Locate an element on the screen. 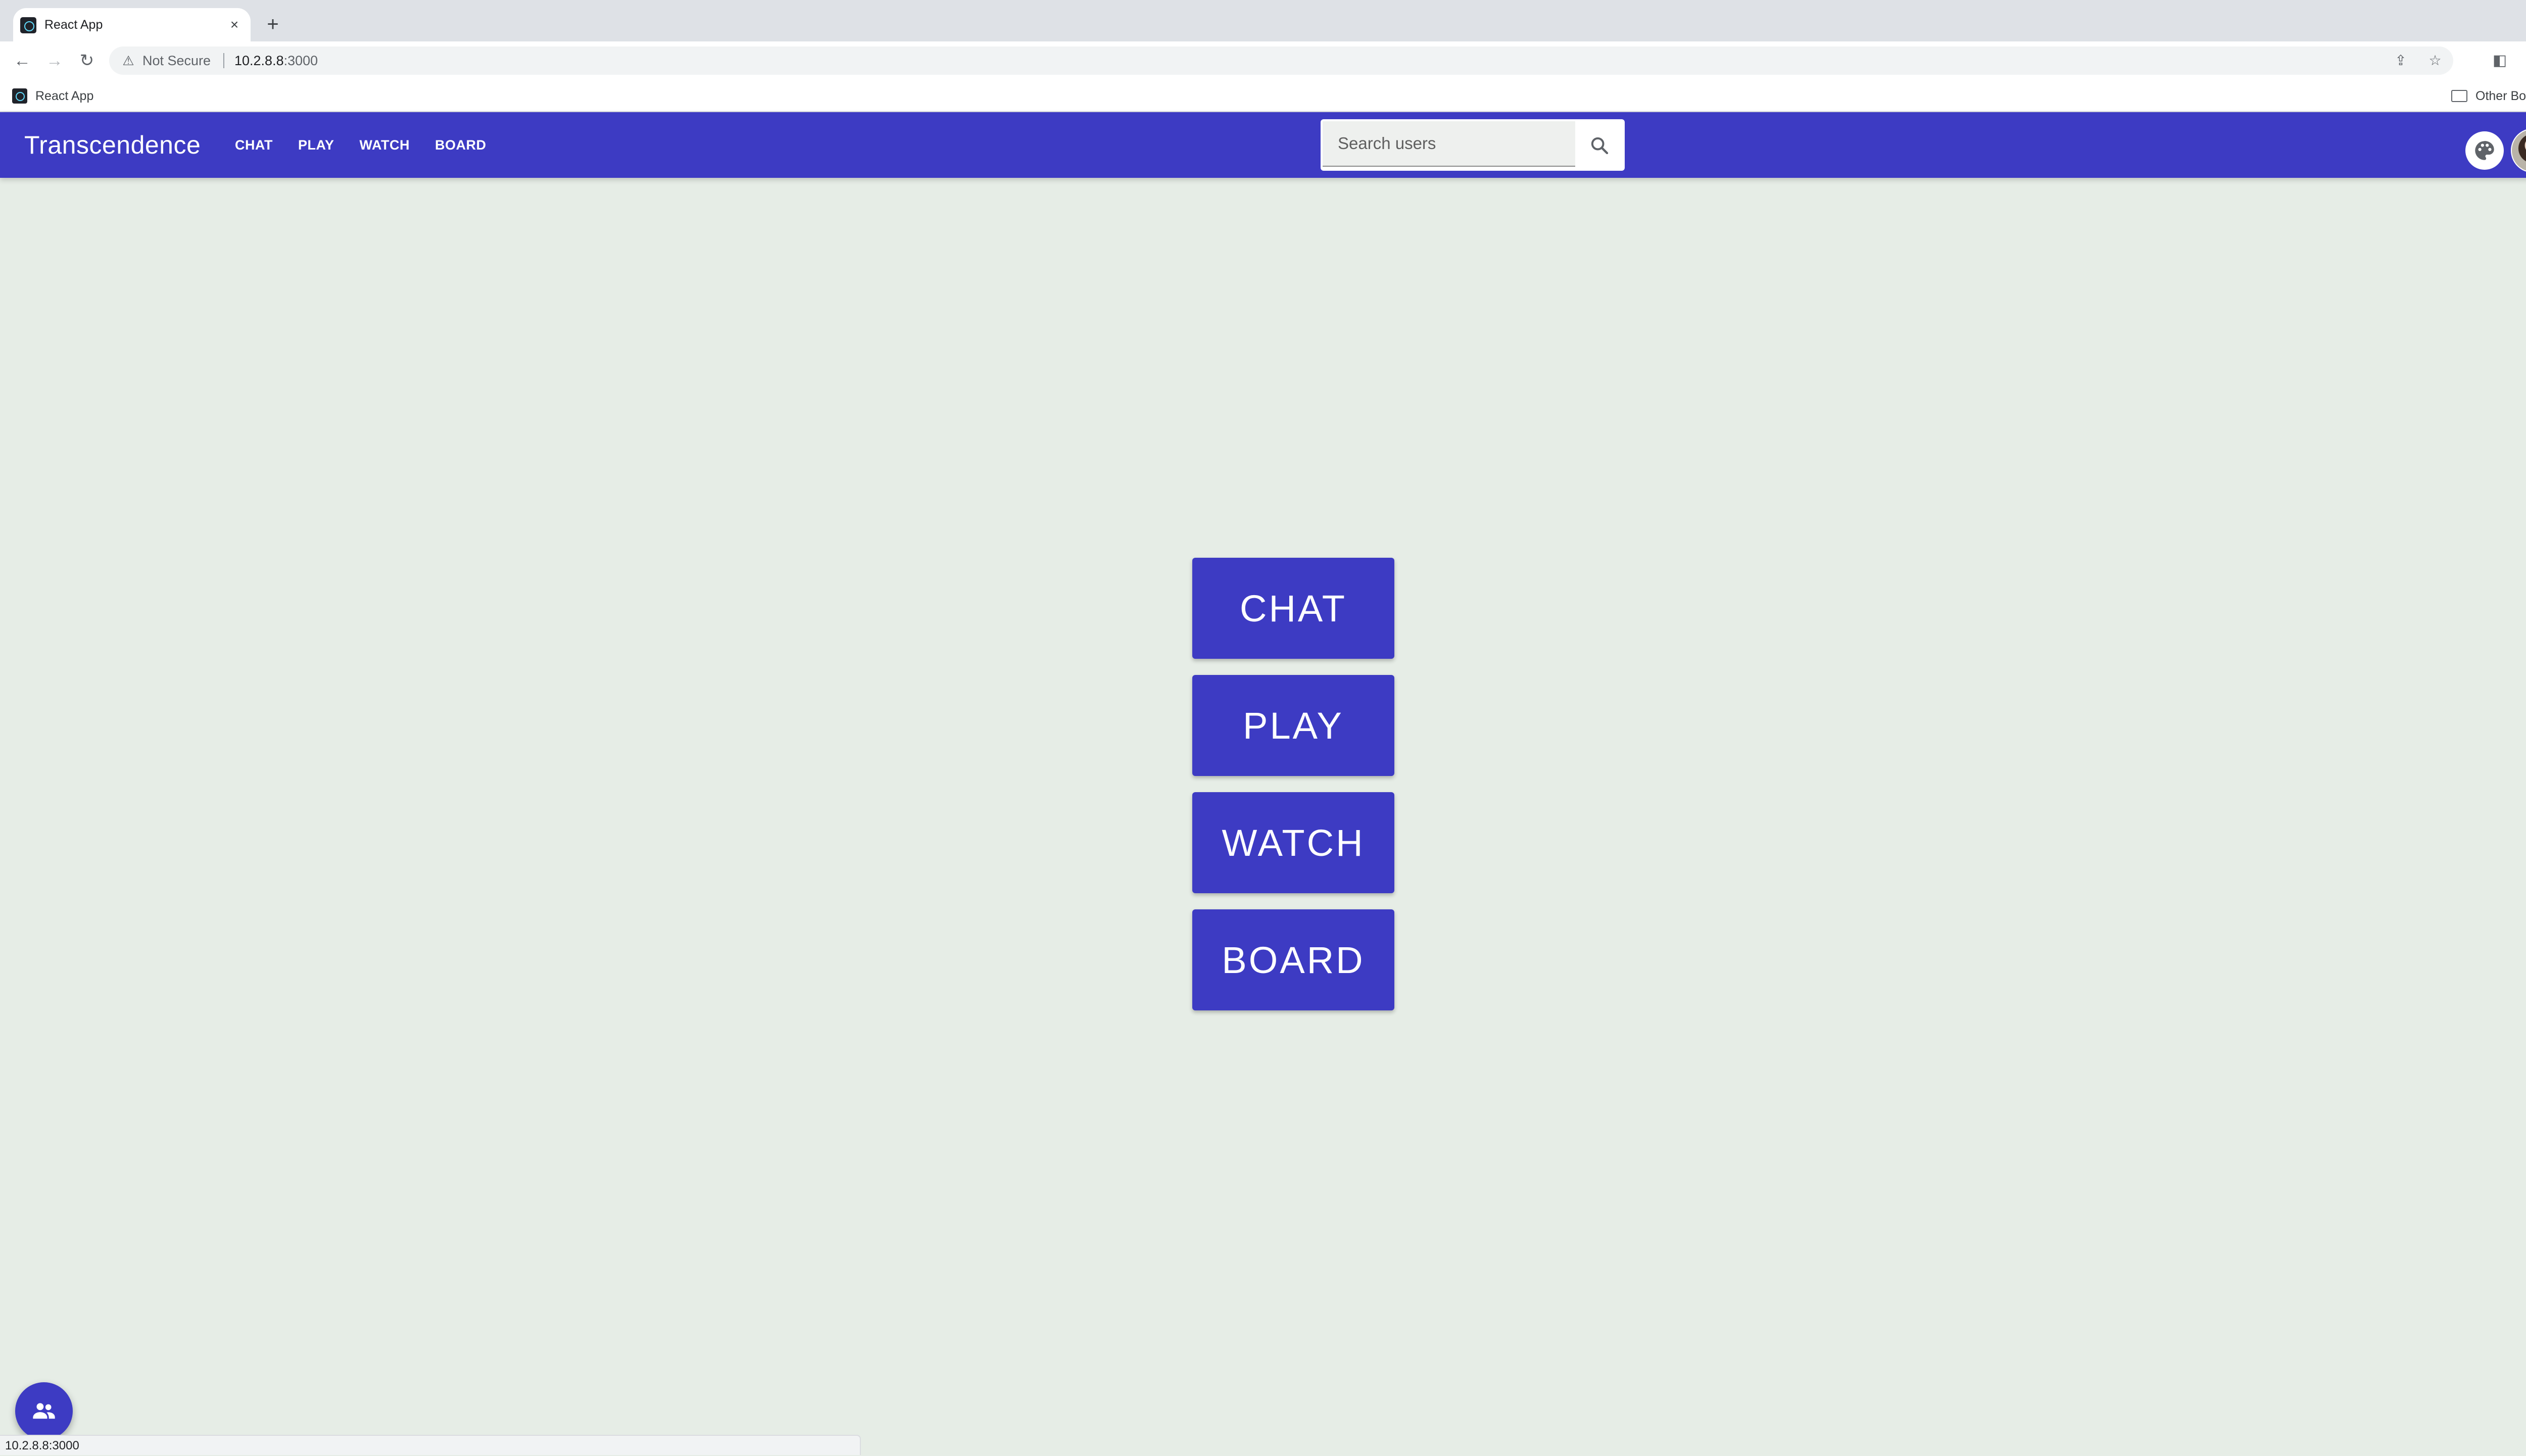 This screenshot has width=2526, height=1456. bookmark-star-icon: ☆ is located at coordinates (2435, 61).